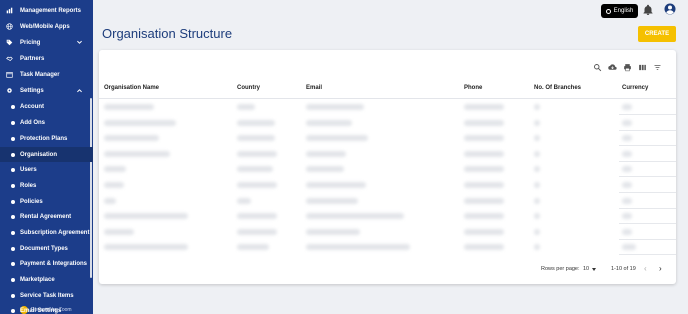 This screenshot has height=314, width=688. I want to click on sidebar-item-roles: Roles, so click(46, 185).